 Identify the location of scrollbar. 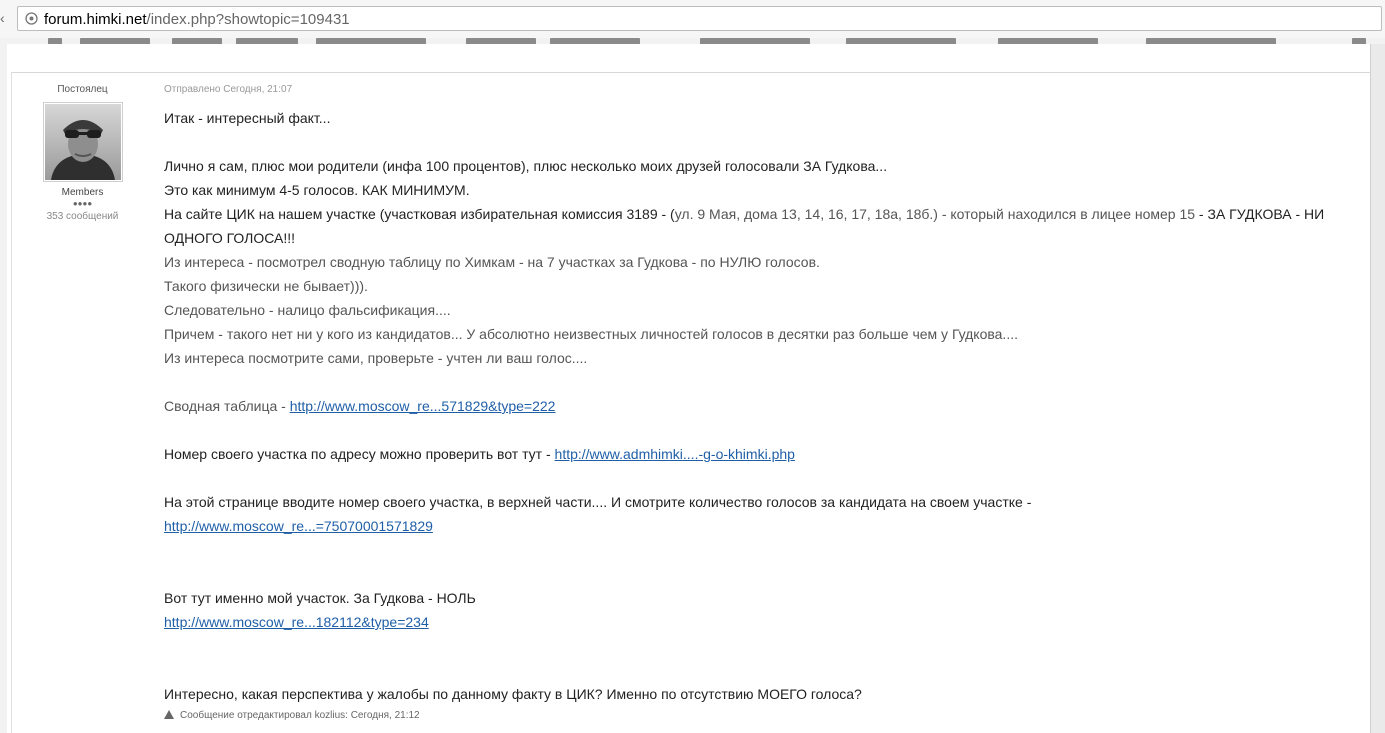
(1377, 388).